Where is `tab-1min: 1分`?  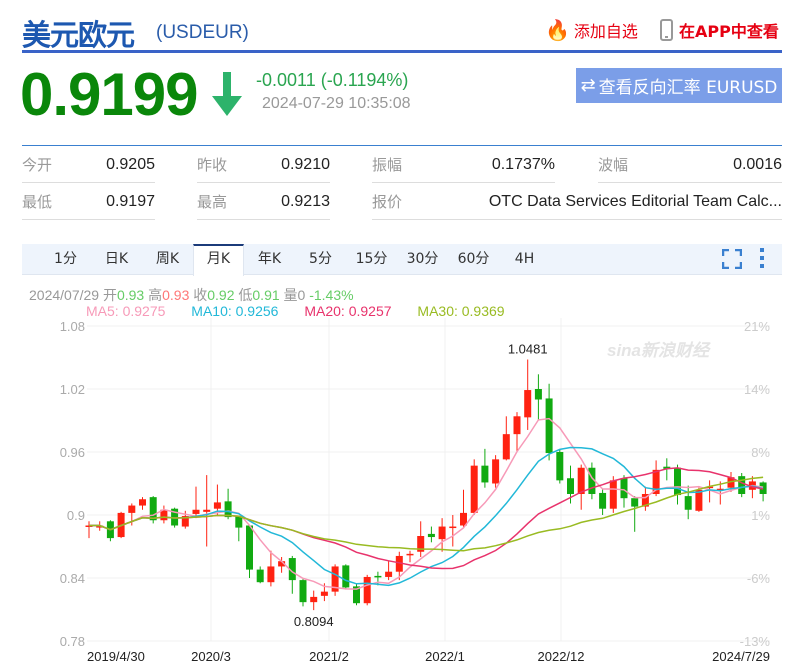
tab-1min: 1分 is located at coordinates (65, 259).